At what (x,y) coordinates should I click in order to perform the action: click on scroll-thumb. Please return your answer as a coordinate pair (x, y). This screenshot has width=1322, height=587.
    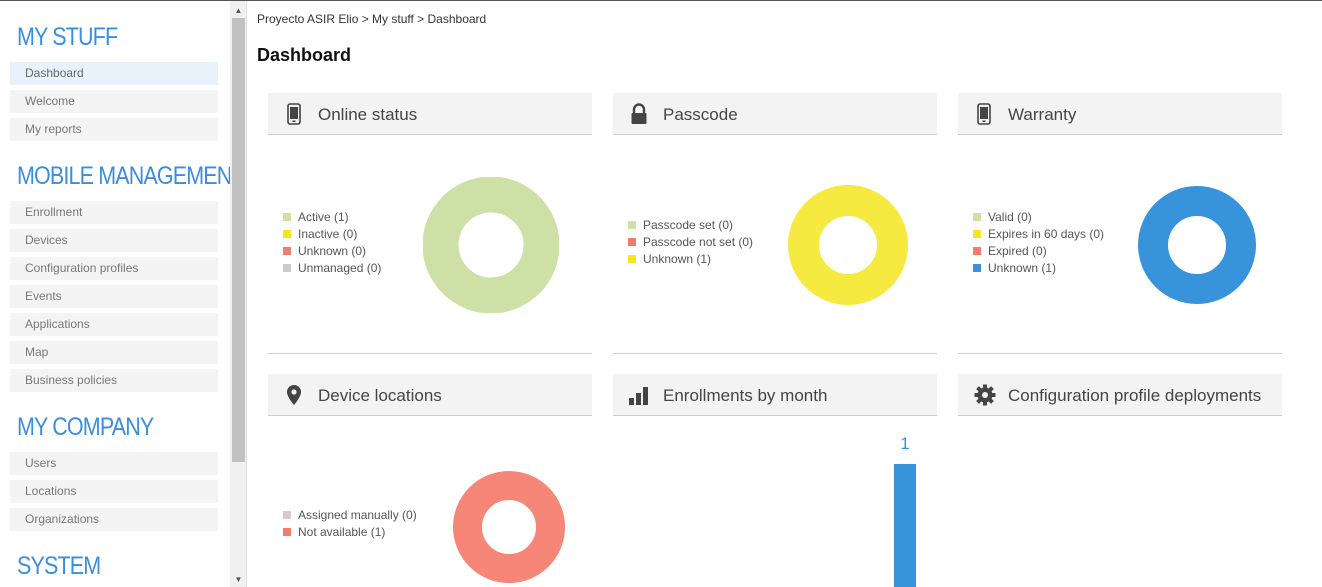
    Looking at the image, I should click on (238, 240).